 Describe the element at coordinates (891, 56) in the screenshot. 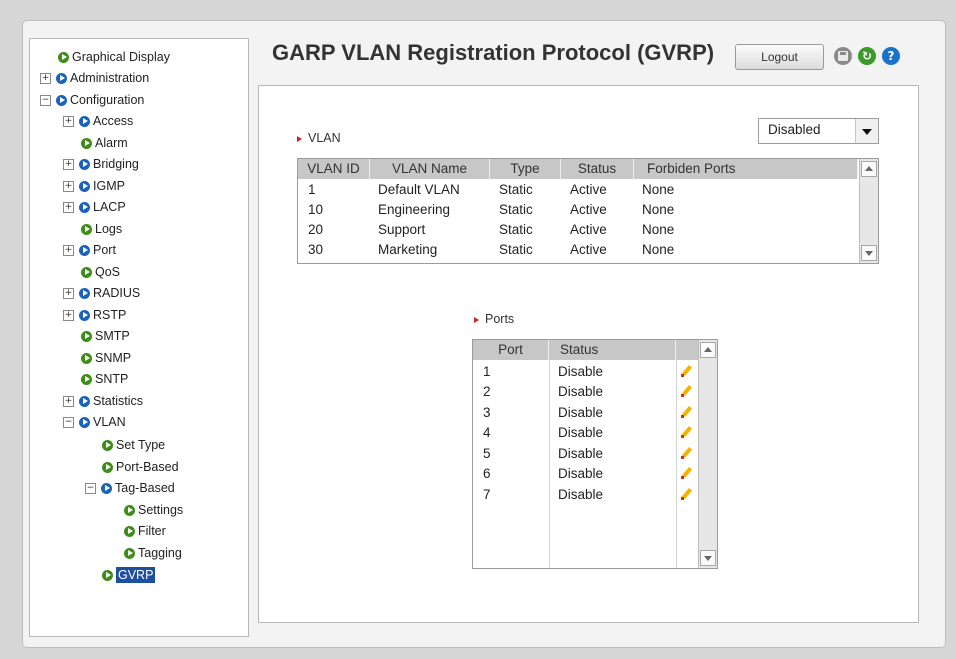

I see `help-icon: ?` at that location.